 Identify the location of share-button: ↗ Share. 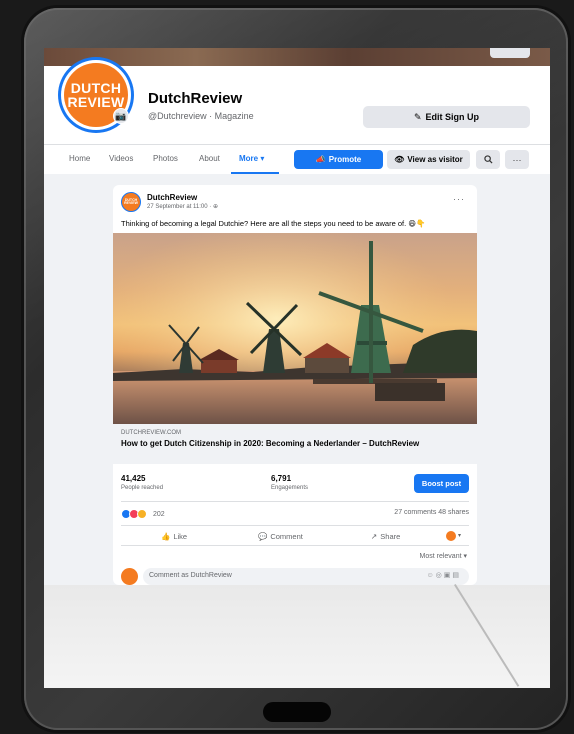
(385, 536).